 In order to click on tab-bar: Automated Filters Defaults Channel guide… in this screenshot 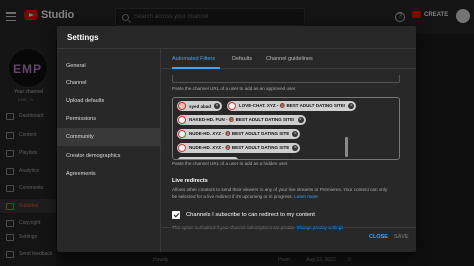, I will do `click(289, 59)`.